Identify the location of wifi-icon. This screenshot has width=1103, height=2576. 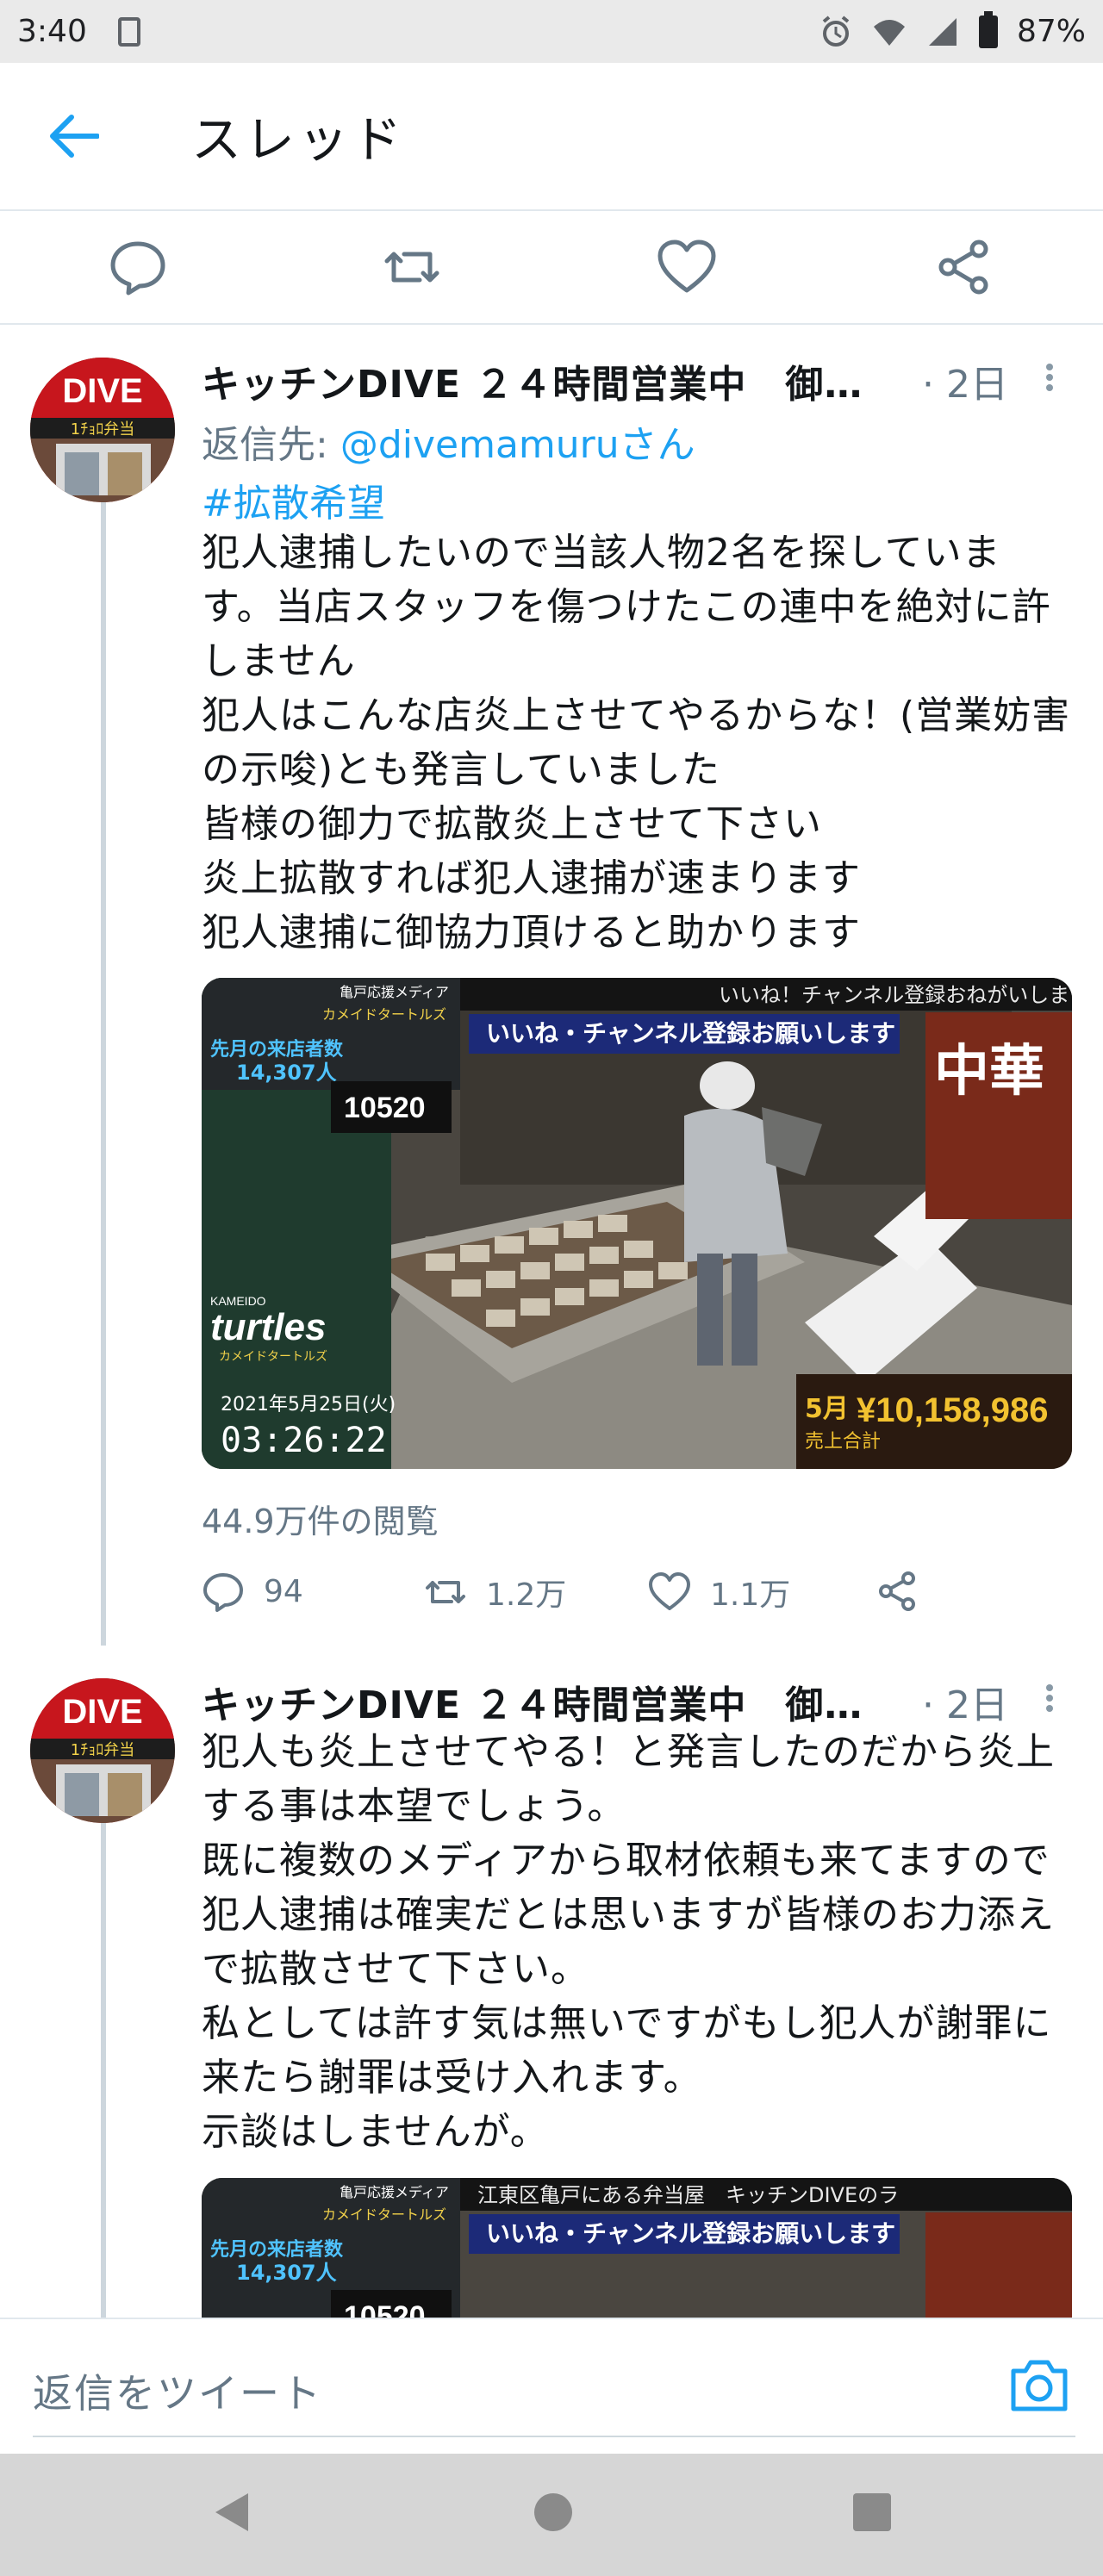
(889, 33).